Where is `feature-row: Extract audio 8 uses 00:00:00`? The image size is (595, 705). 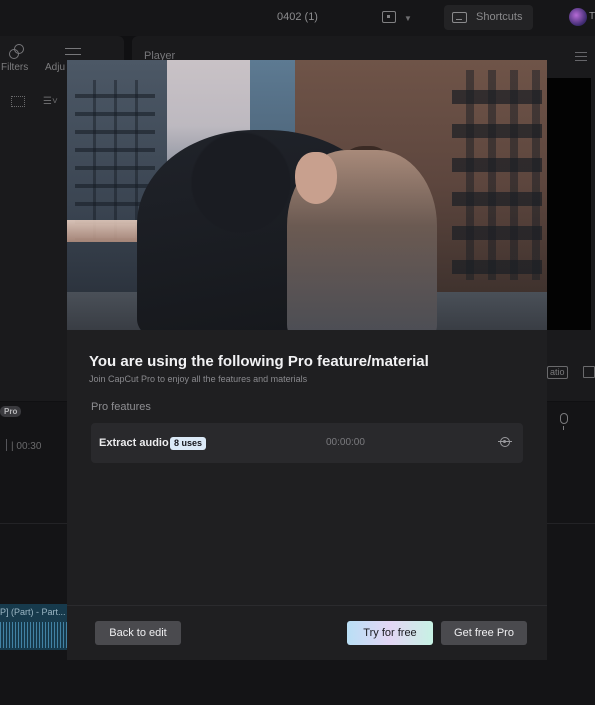
feature-row: Extract audio 8 uses 00:00:00 is located at coordinates (307, 443).